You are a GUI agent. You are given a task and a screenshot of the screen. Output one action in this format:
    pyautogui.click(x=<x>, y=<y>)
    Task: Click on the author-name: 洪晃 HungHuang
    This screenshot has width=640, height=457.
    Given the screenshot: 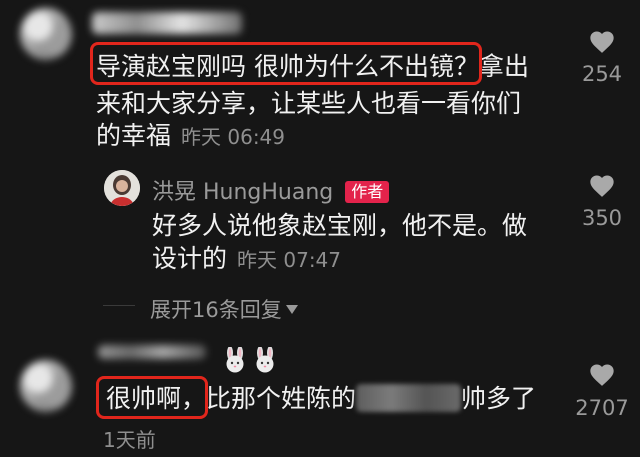 What is the action you would take?
    pyautogui.click(x=242, y=192)
    